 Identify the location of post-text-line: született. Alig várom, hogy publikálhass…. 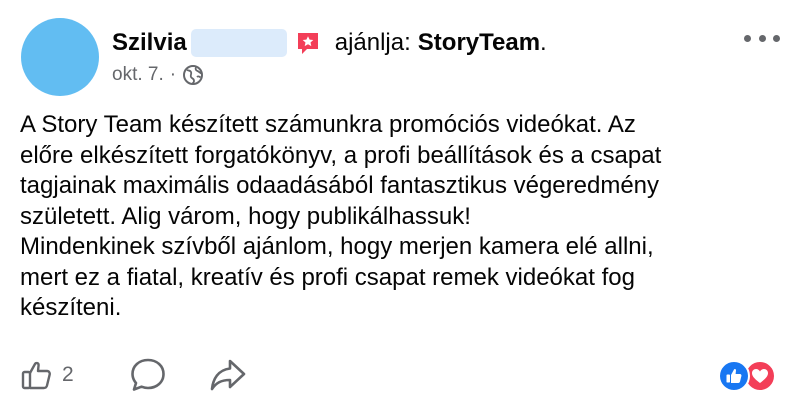
(245, 216).